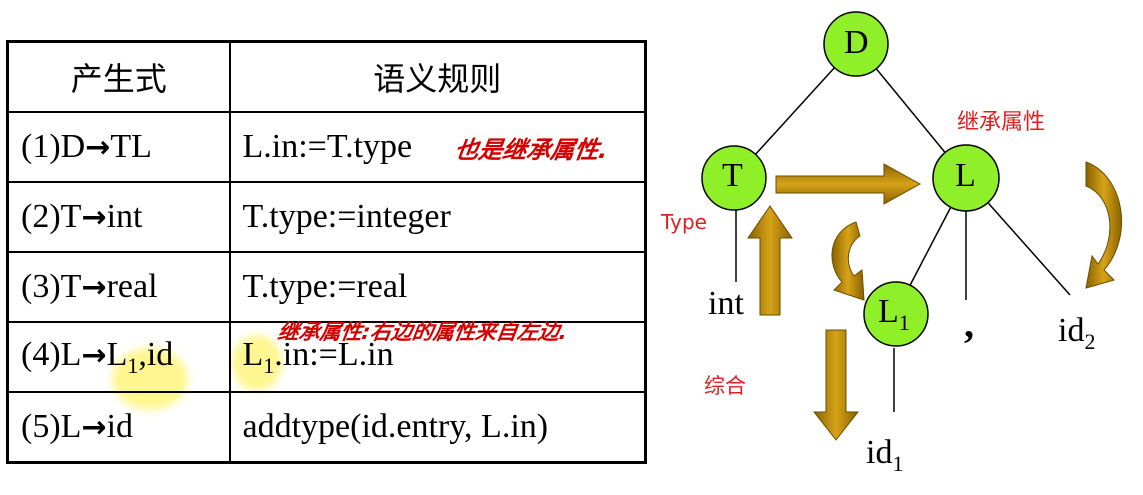 Image resolution: width=1143 pixels, height=495 pixels. Describe the element at coordinates (885, 455) in the screenshot. I see `leaf-id1: id1` at that location.